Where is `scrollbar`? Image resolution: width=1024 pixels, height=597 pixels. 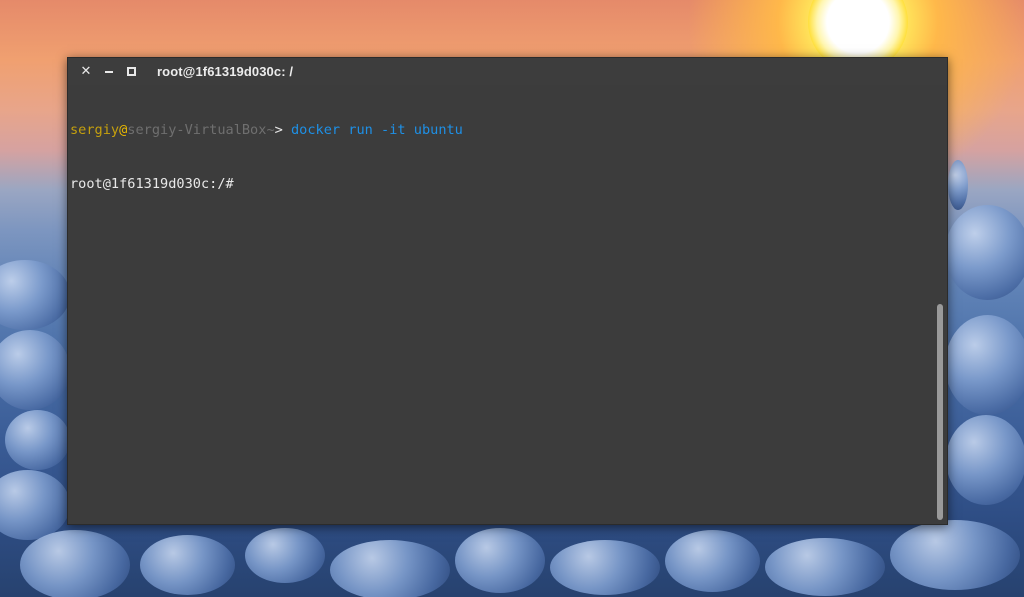
scrollbar is located at coordinates (940, 303).